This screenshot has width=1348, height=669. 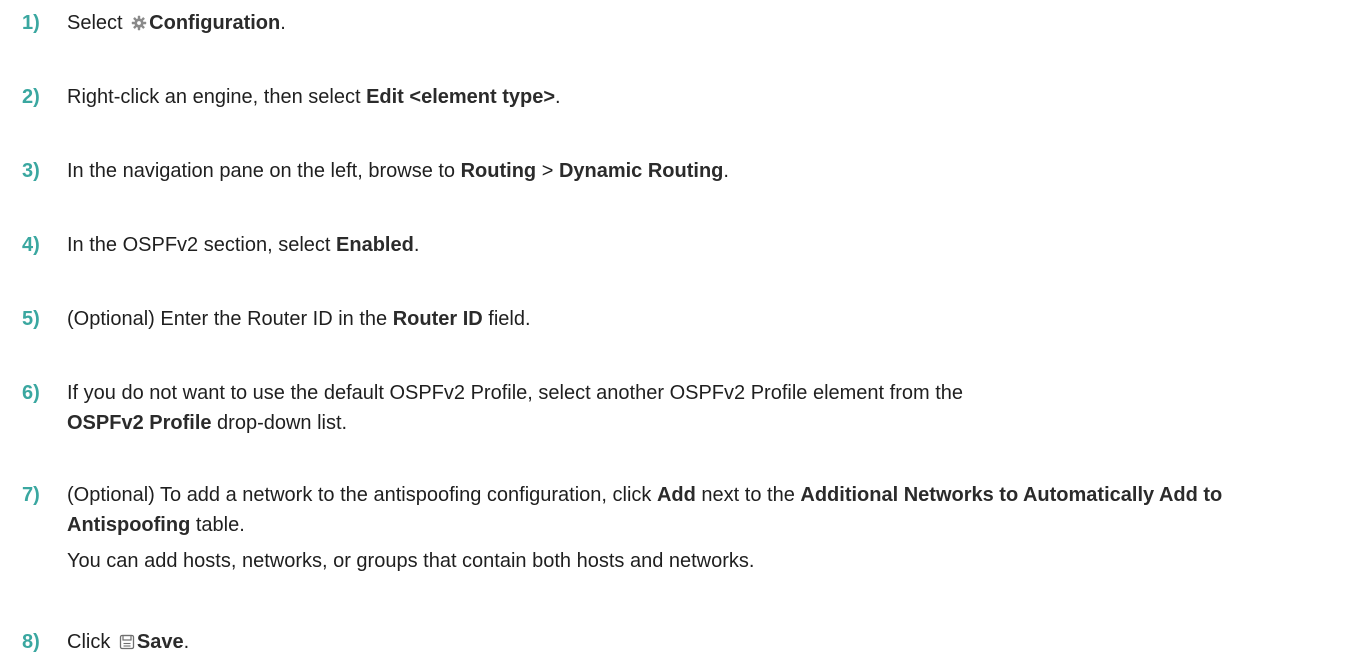 What do you see at coordinates (676, 495) in the screenshot?
I see `ui-label-add: Add` at bounding box center [676, 495].